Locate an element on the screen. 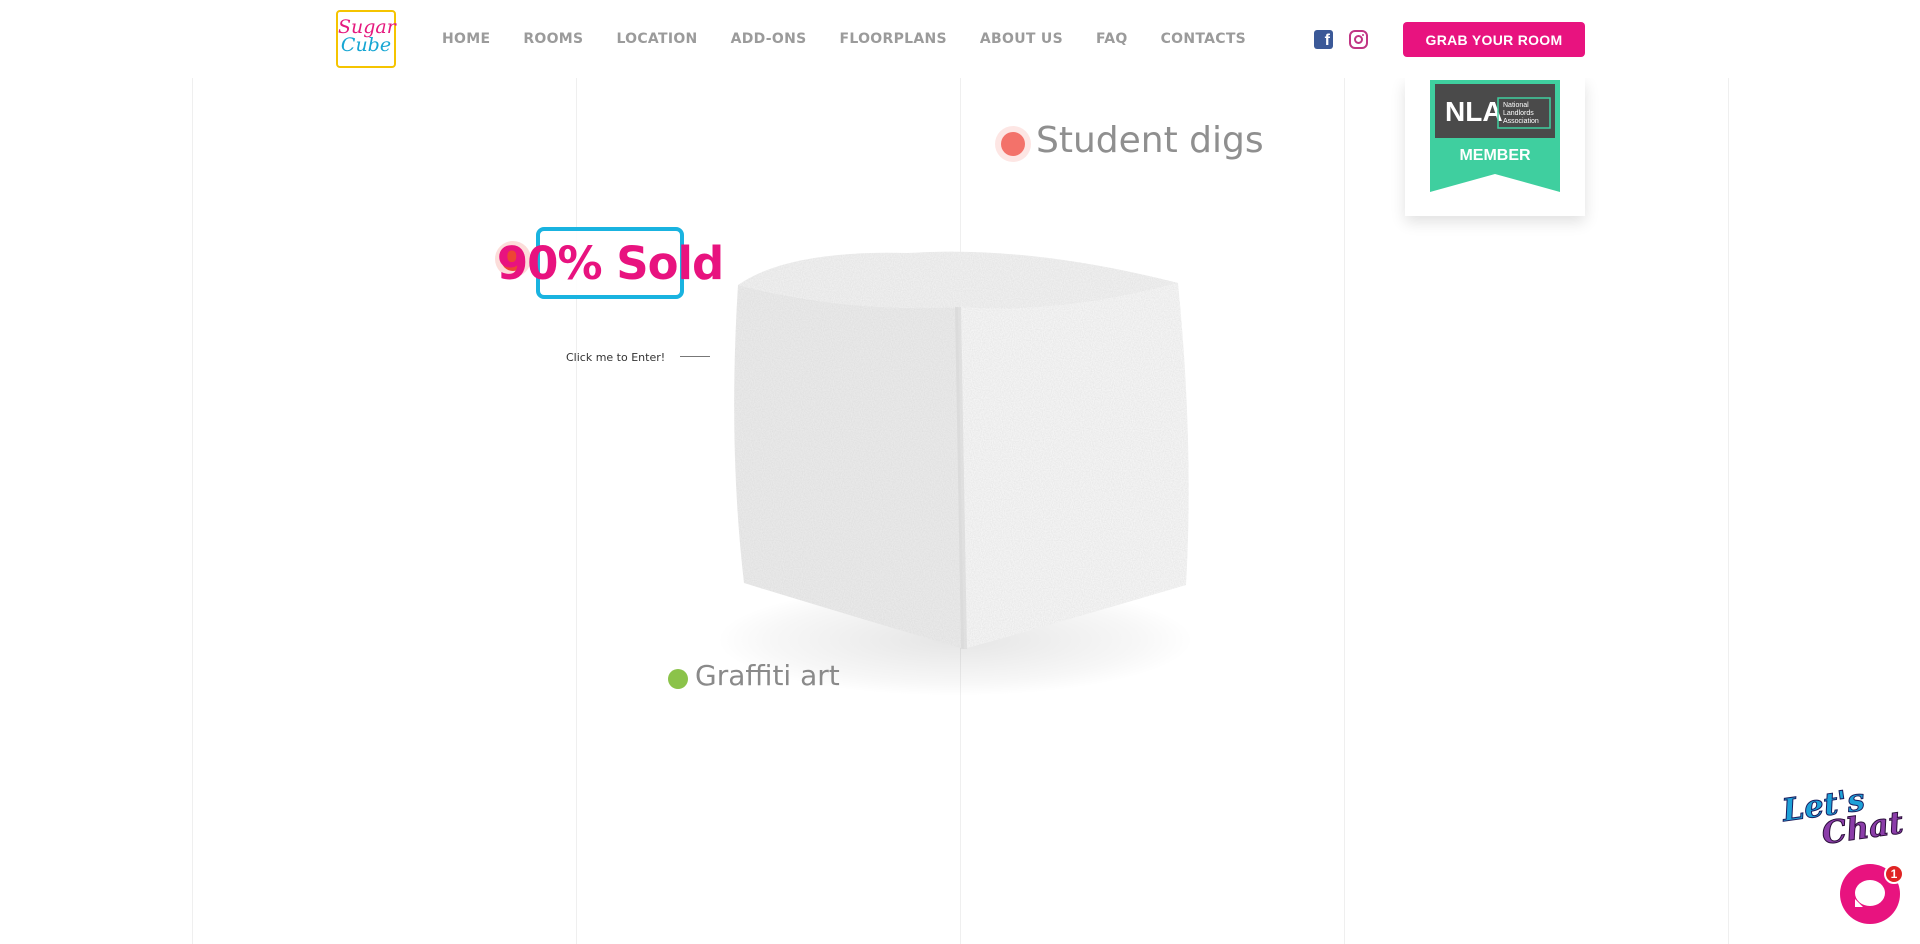 This screenshot has width=1920, height=944. member-label: MEMBER is located at coordinates (1495, 155).